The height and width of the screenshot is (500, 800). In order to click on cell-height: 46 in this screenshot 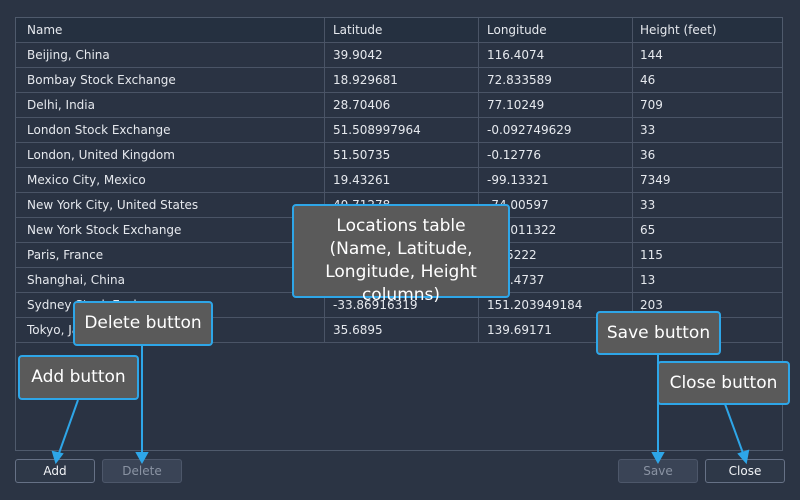, I will do `click(648, 80)`.